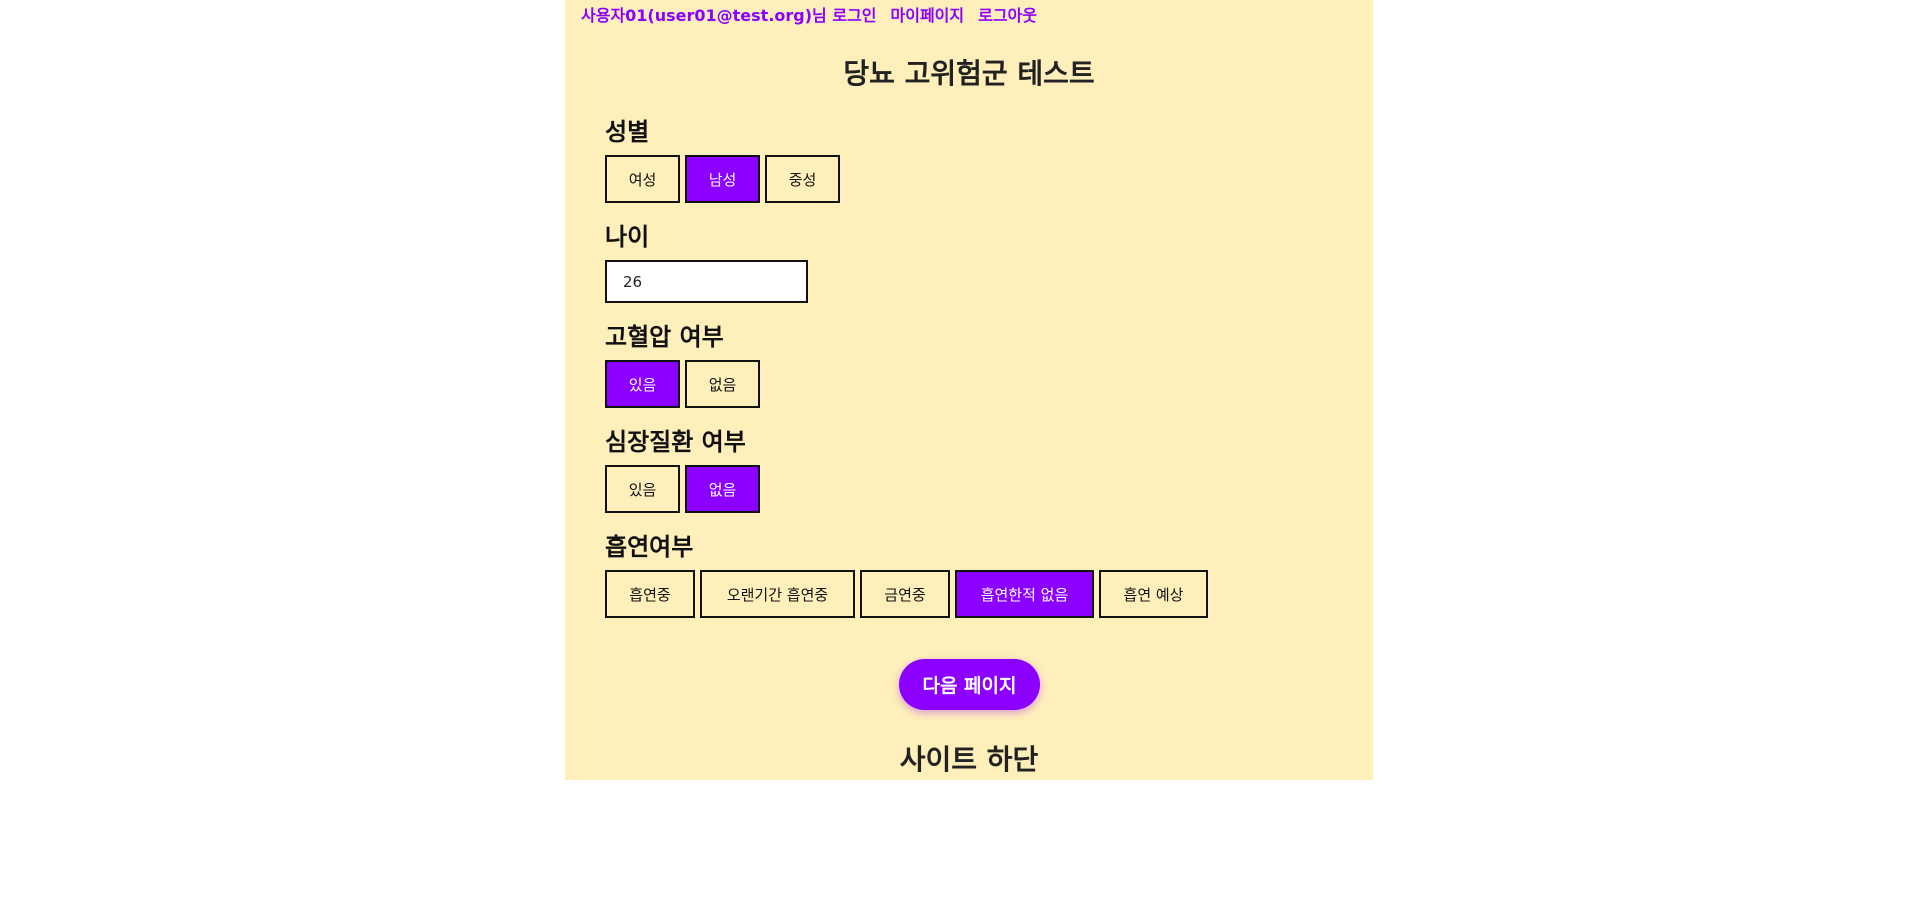  I want to click on heart-disease-option-yes: 있음, so click(642, 489).